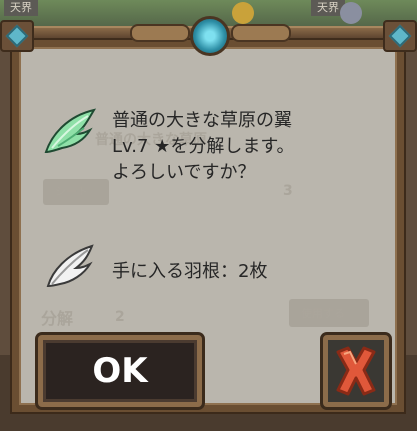  Describe the element at coordinates (57, 318) in the screenshot. I see `ghost-disassemble: 分解` at that location.